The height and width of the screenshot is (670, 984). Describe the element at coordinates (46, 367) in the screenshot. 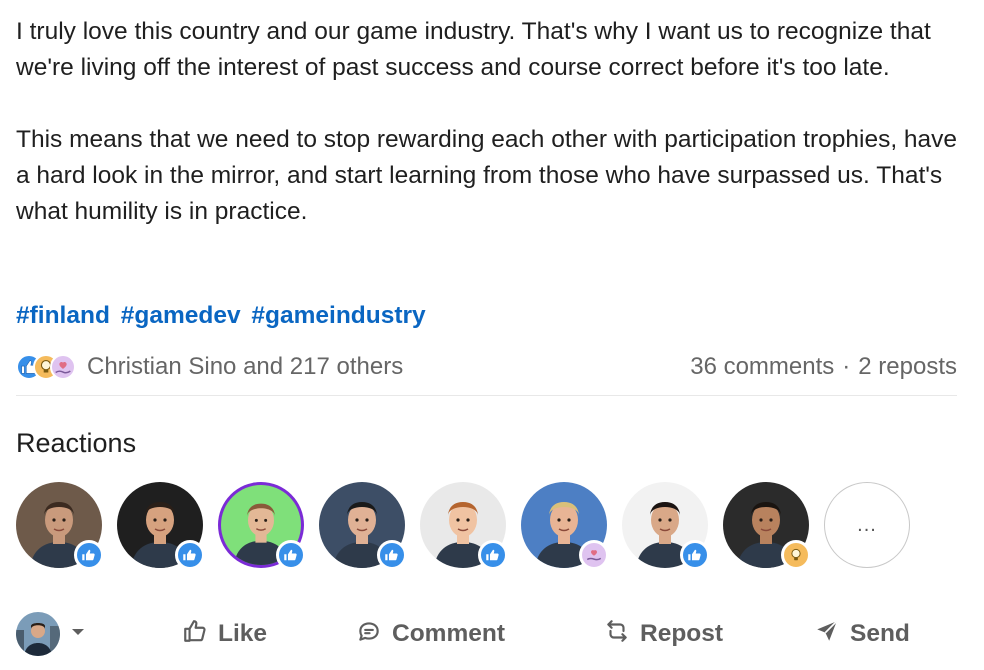

I see `reaction-icon-stack` at that location.